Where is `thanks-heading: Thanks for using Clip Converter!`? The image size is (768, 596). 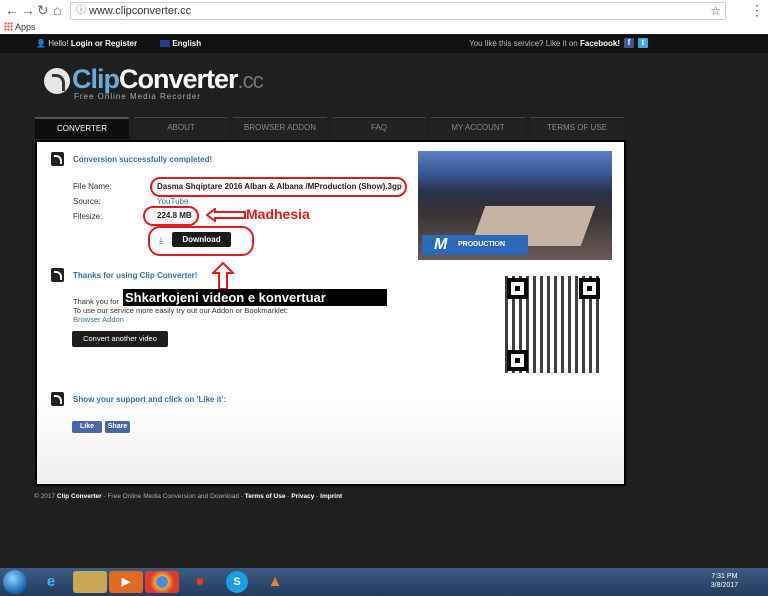 thanks-heading: Thanks for using Clip Converter! is located at coordinates (135, 275).